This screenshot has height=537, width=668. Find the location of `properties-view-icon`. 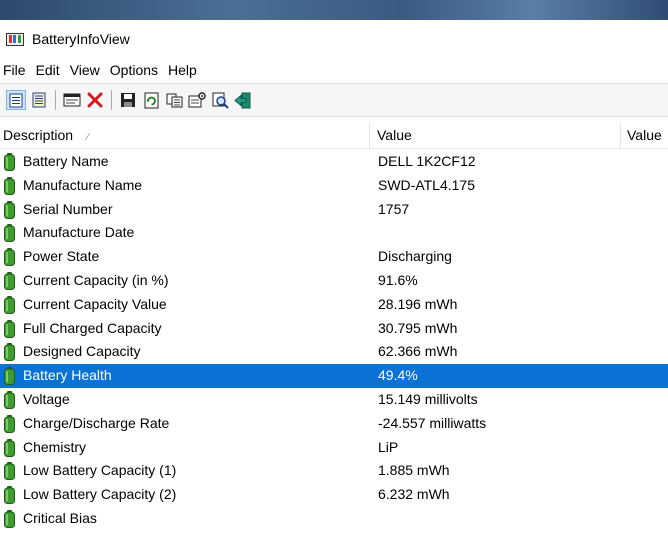

properties-view-icon is located at coordinates (16, 100).